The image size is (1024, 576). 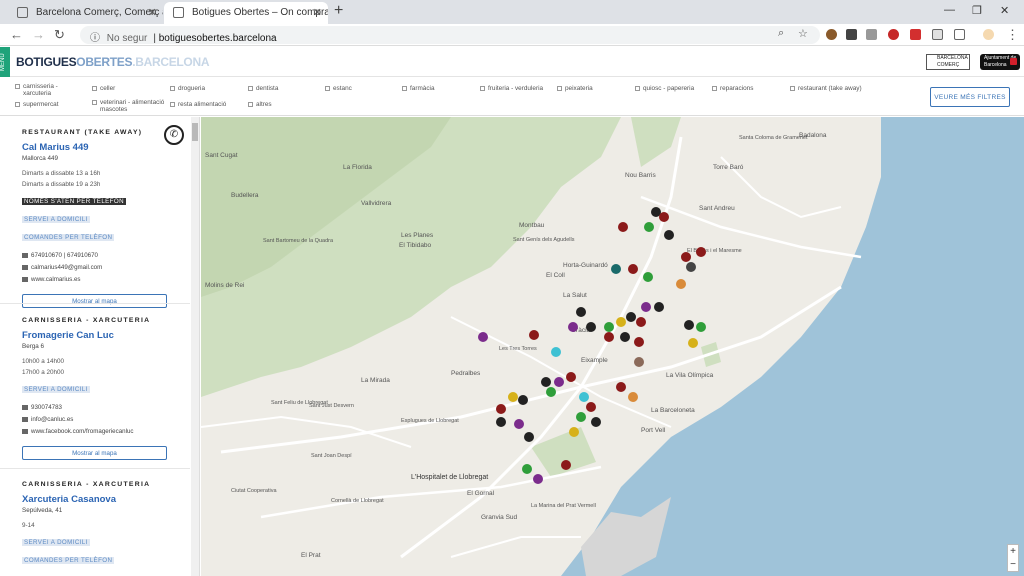 What do you see at coordinates (977, 10) in the screenshot?
I see `restore-icon: ❐` at bounding box center [977, 10].